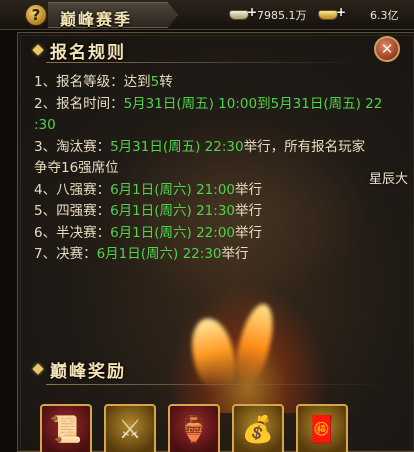  Describe the element at coordinates (45, 125) in the screenshot. I see `rule-highlight: :30` at that location.